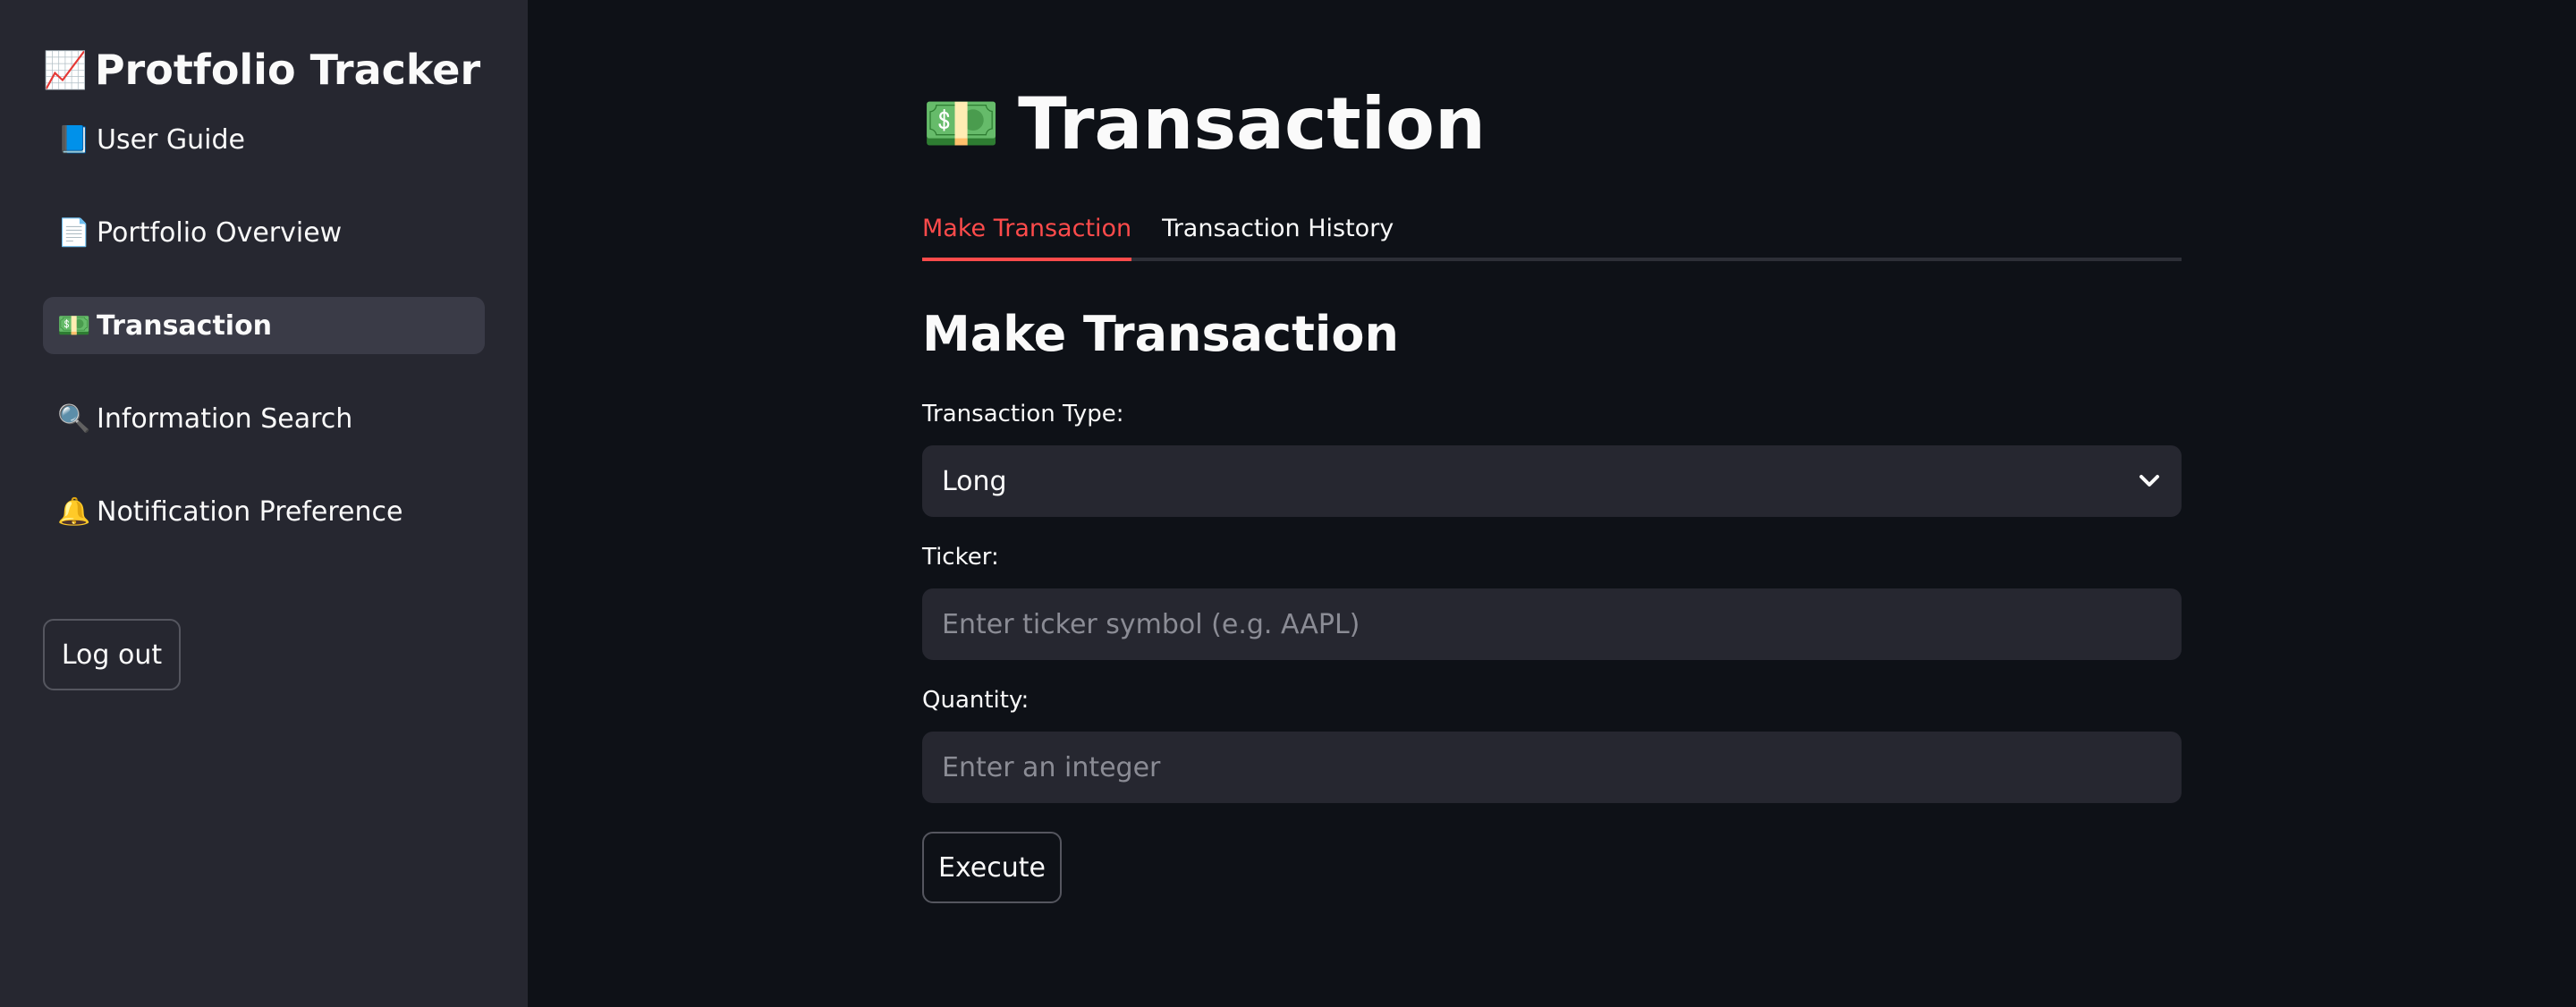 This screenshot has height=1007, width=2576. What do you see at coordinates (74, 232) in the screenshot?
I see `page-icon: 📄` at bounding box center [74, 232].